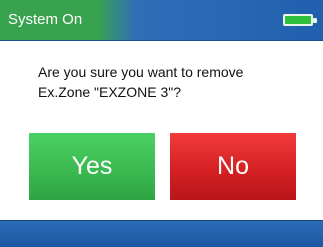 The height and width of the screenshot is (247, 323). I want to click on yes-button: Yes, so click(92, 166).